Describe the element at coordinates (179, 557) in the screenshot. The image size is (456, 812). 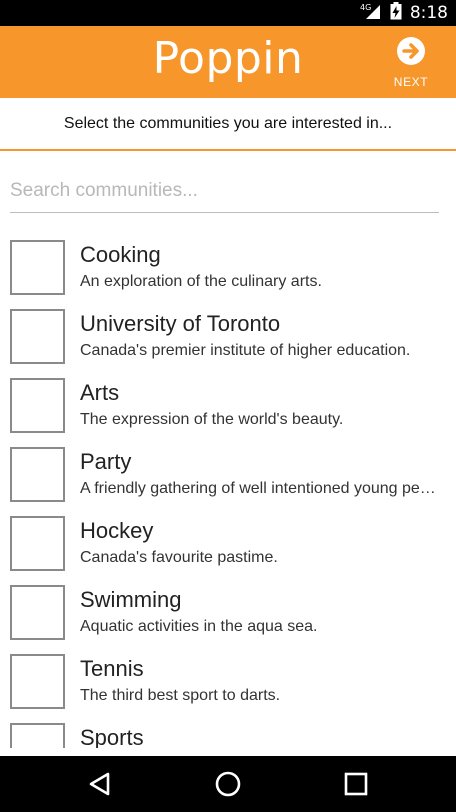
I see `community-description: Canada's favourite pastime.` at that location.